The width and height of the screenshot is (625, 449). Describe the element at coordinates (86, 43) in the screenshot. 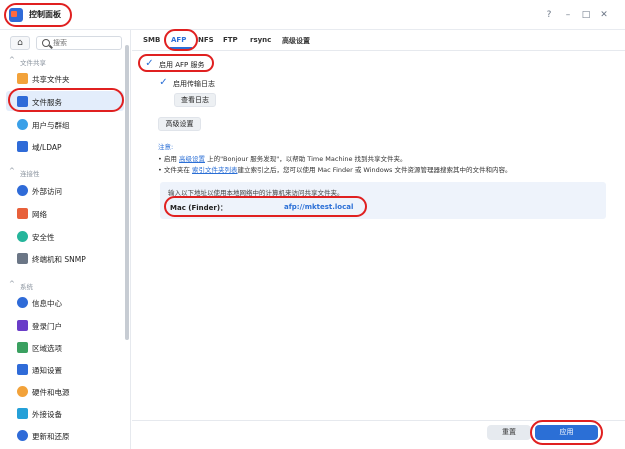

I see `search-input` at that location.